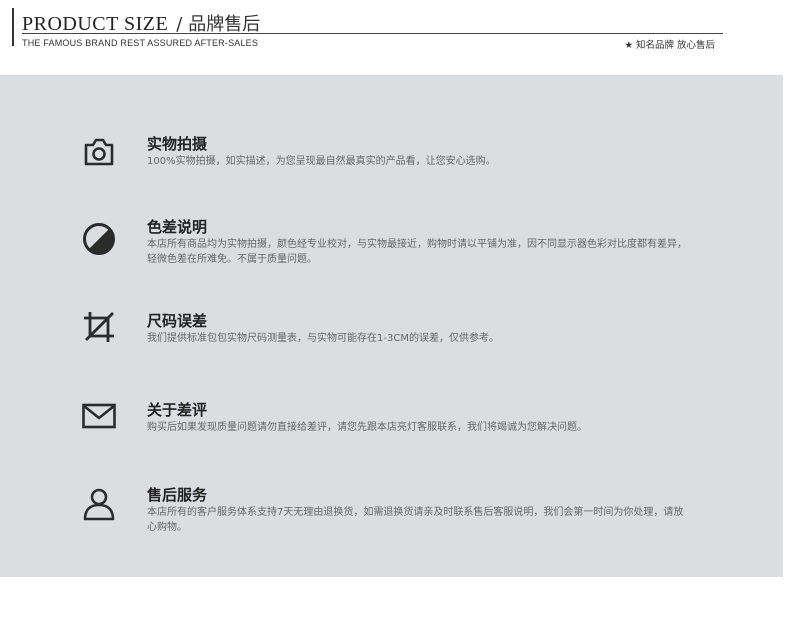  I want to click on subtitle-right: ★ 知名品牌 放心售后, so click(669, 45).